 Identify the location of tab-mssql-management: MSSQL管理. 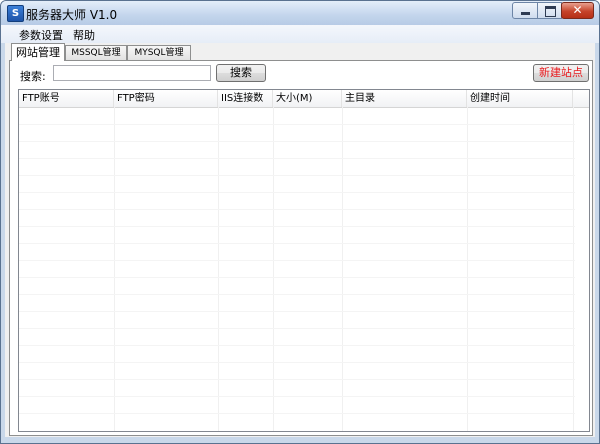
(96, 52).